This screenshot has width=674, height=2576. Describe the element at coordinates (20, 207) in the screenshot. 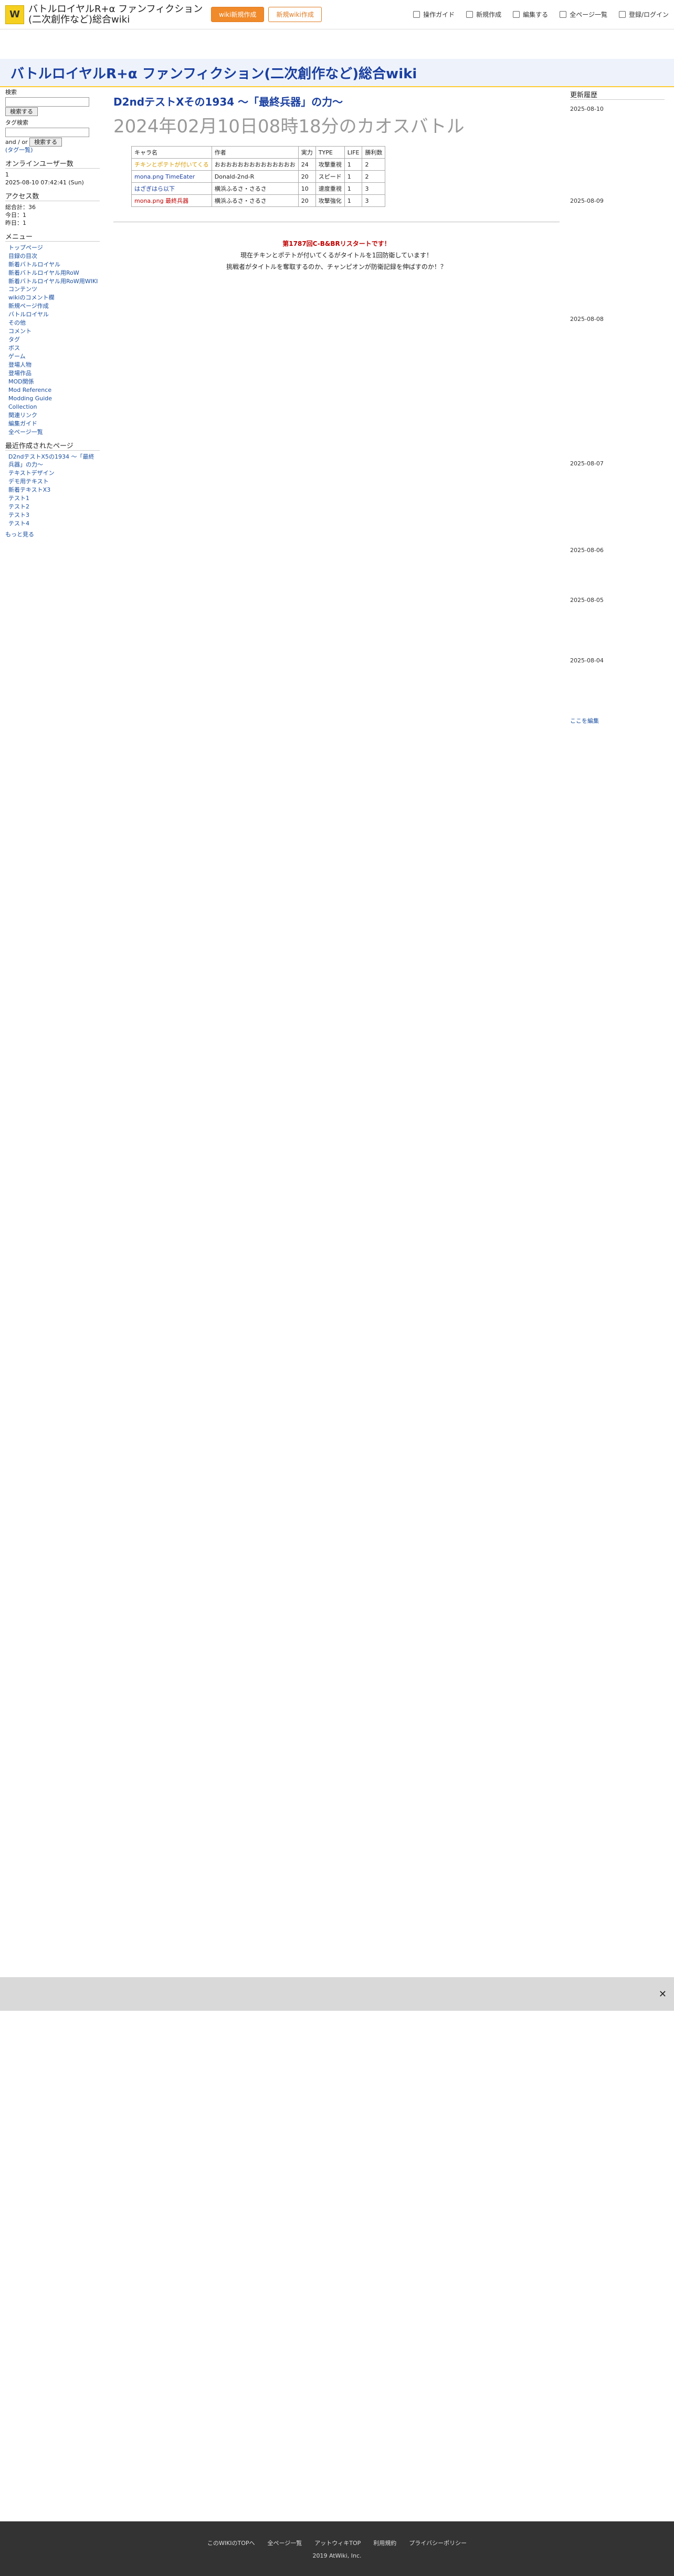

I see `access-total: 総合計：36` at that location.